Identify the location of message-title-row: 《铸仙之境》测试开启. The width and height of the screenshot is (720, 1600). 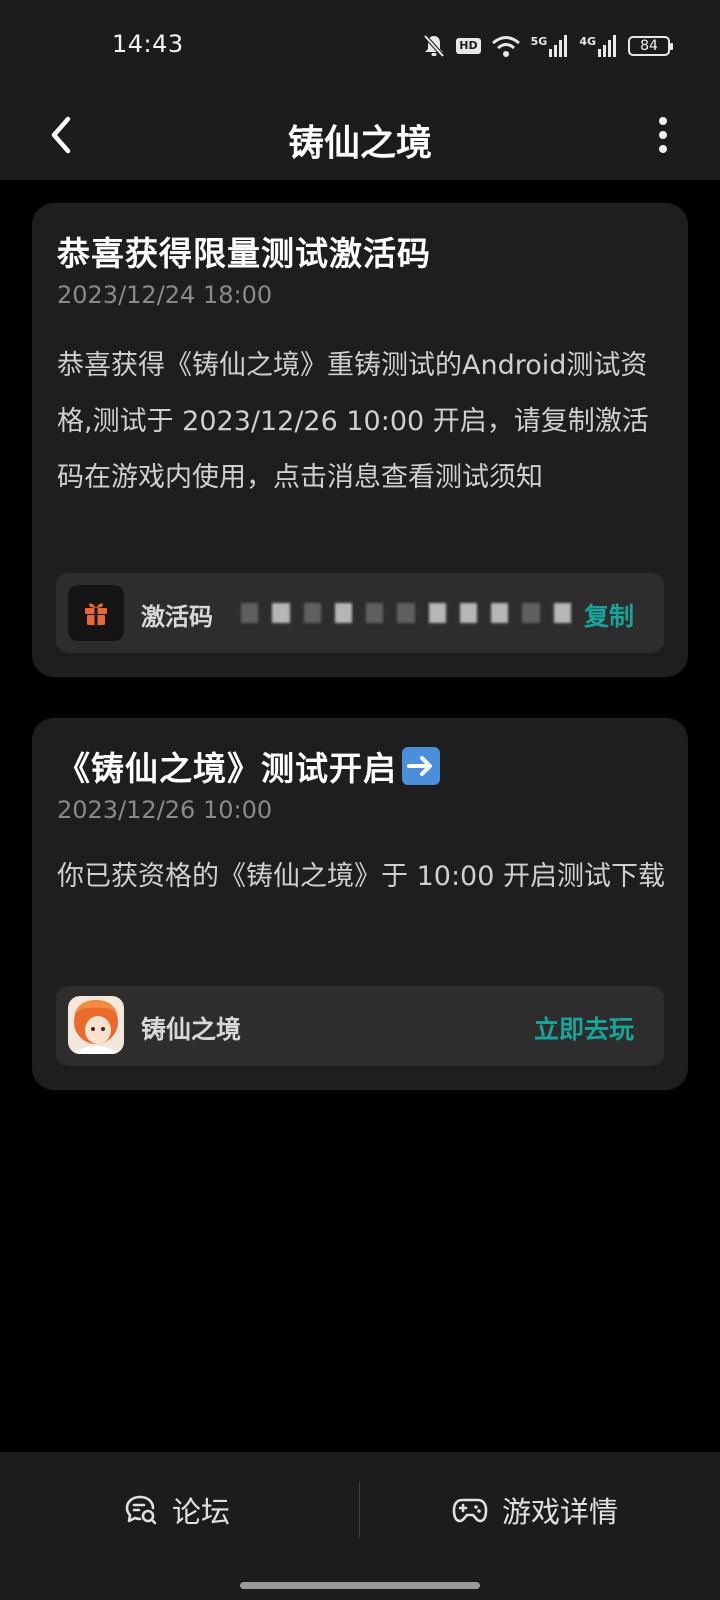
(249, 766).